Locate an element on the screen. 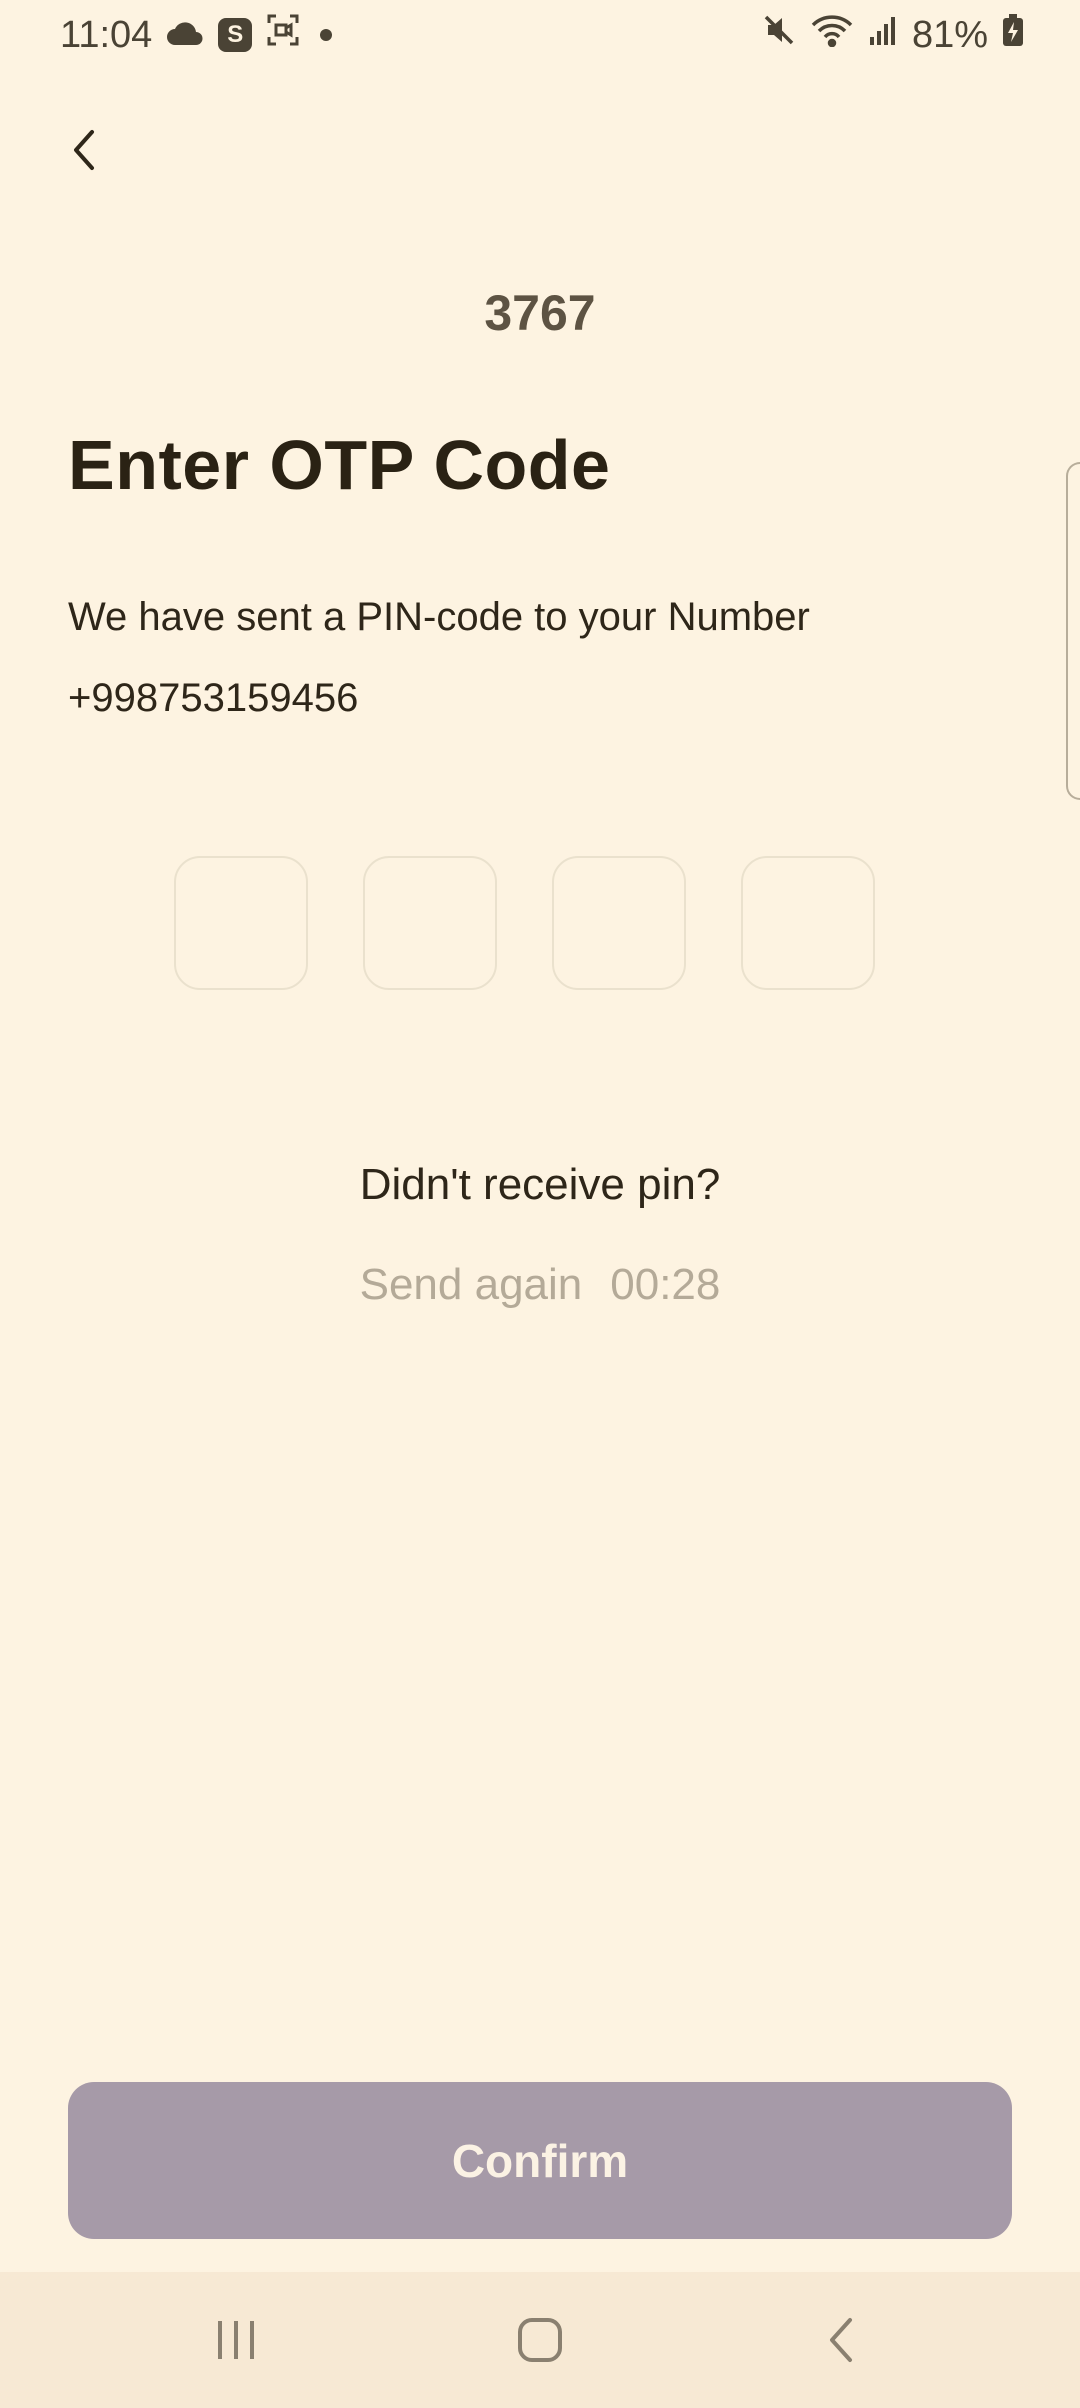  back-button is located at coordinates (84, 150).